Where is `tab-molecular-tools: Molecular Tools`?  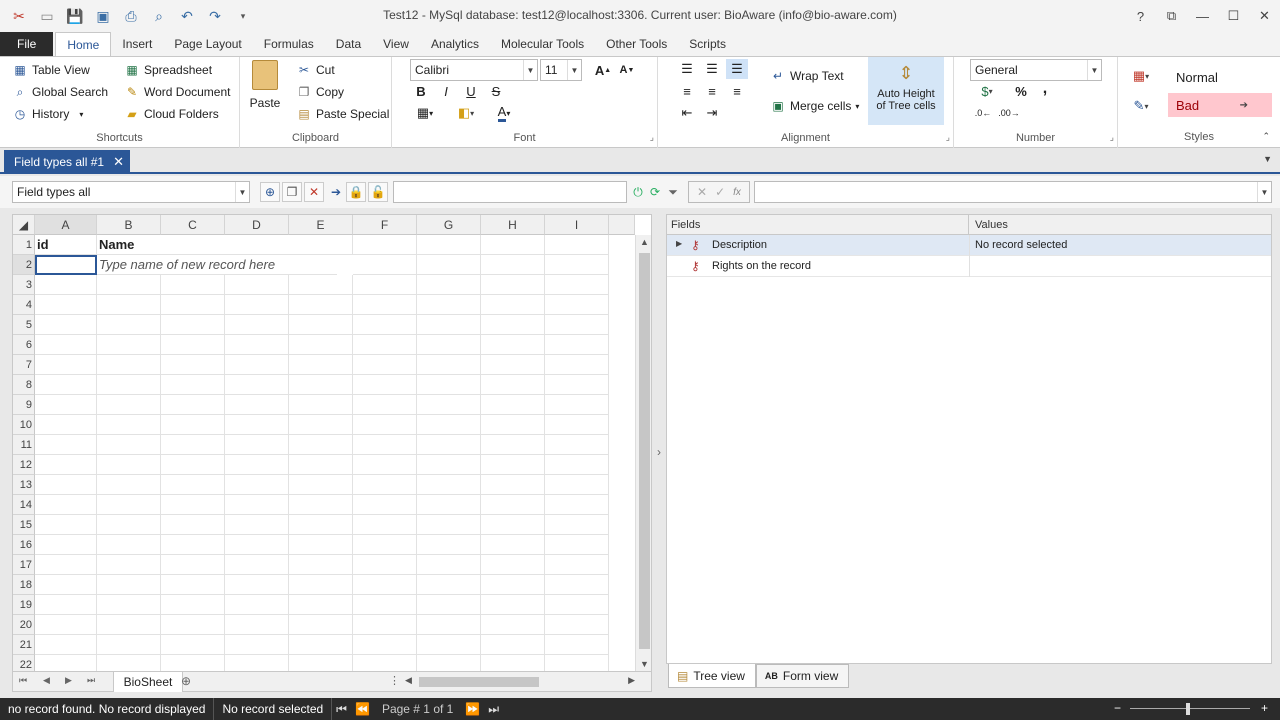
tab-molecular-tools: Molecular Tools is located at coordinates (542, 44).